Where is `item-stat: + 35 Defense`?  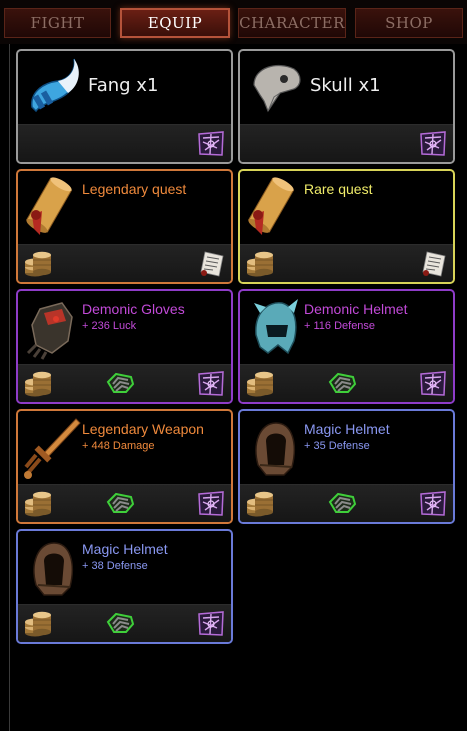
item-stat: + 35 Defense is located at coordinates (337, 446).